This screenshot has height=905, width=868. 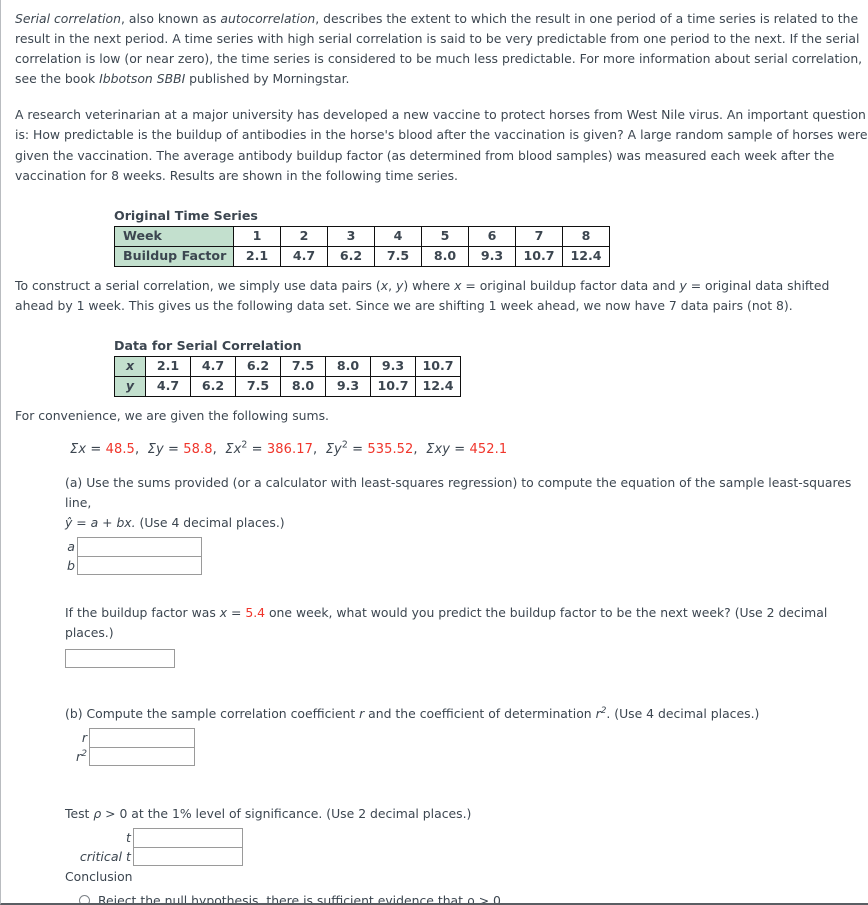 I want to click on term-serial-correlation: Serial correlation, so click(x=68, y=18).